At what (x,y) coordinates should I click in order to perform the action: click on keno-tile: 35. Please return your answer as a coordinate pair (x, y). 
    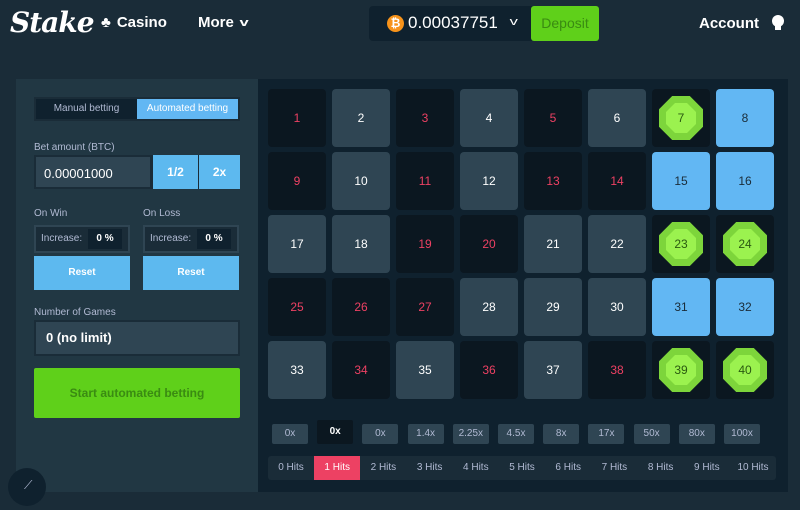
    Looking at the image, I should click on (425, 370).